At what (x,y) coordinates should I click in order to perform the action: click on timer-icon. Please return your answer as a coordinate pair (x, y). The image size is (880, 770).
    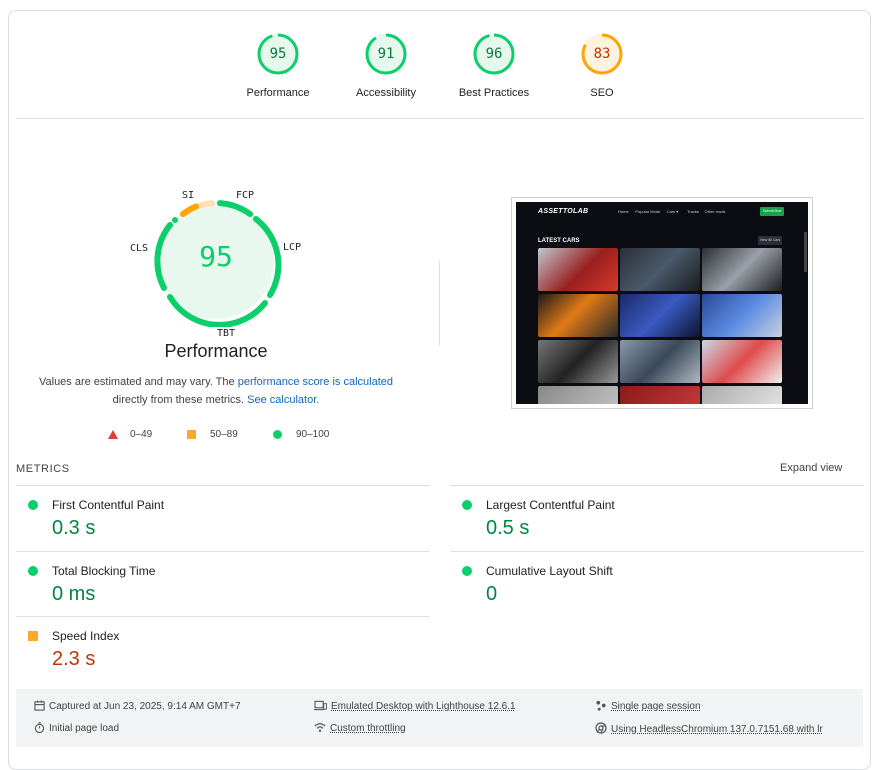
    Looking at the image, I should click on (39, 728).